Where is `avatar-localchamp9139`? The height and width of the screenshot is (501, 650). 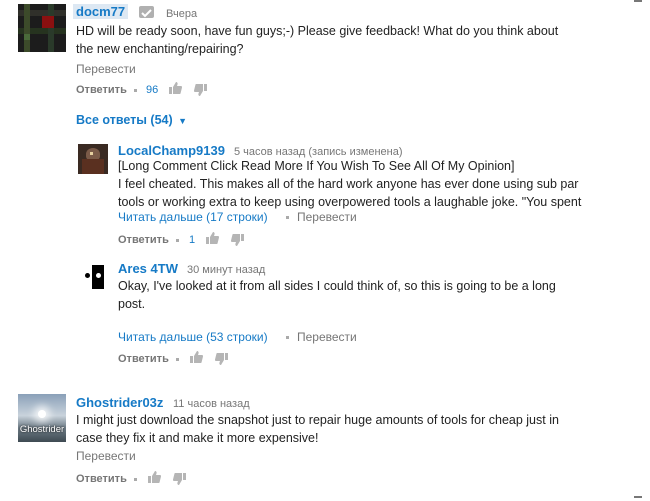
avatar-localchamp9139 is located at coordinates (93, 159).